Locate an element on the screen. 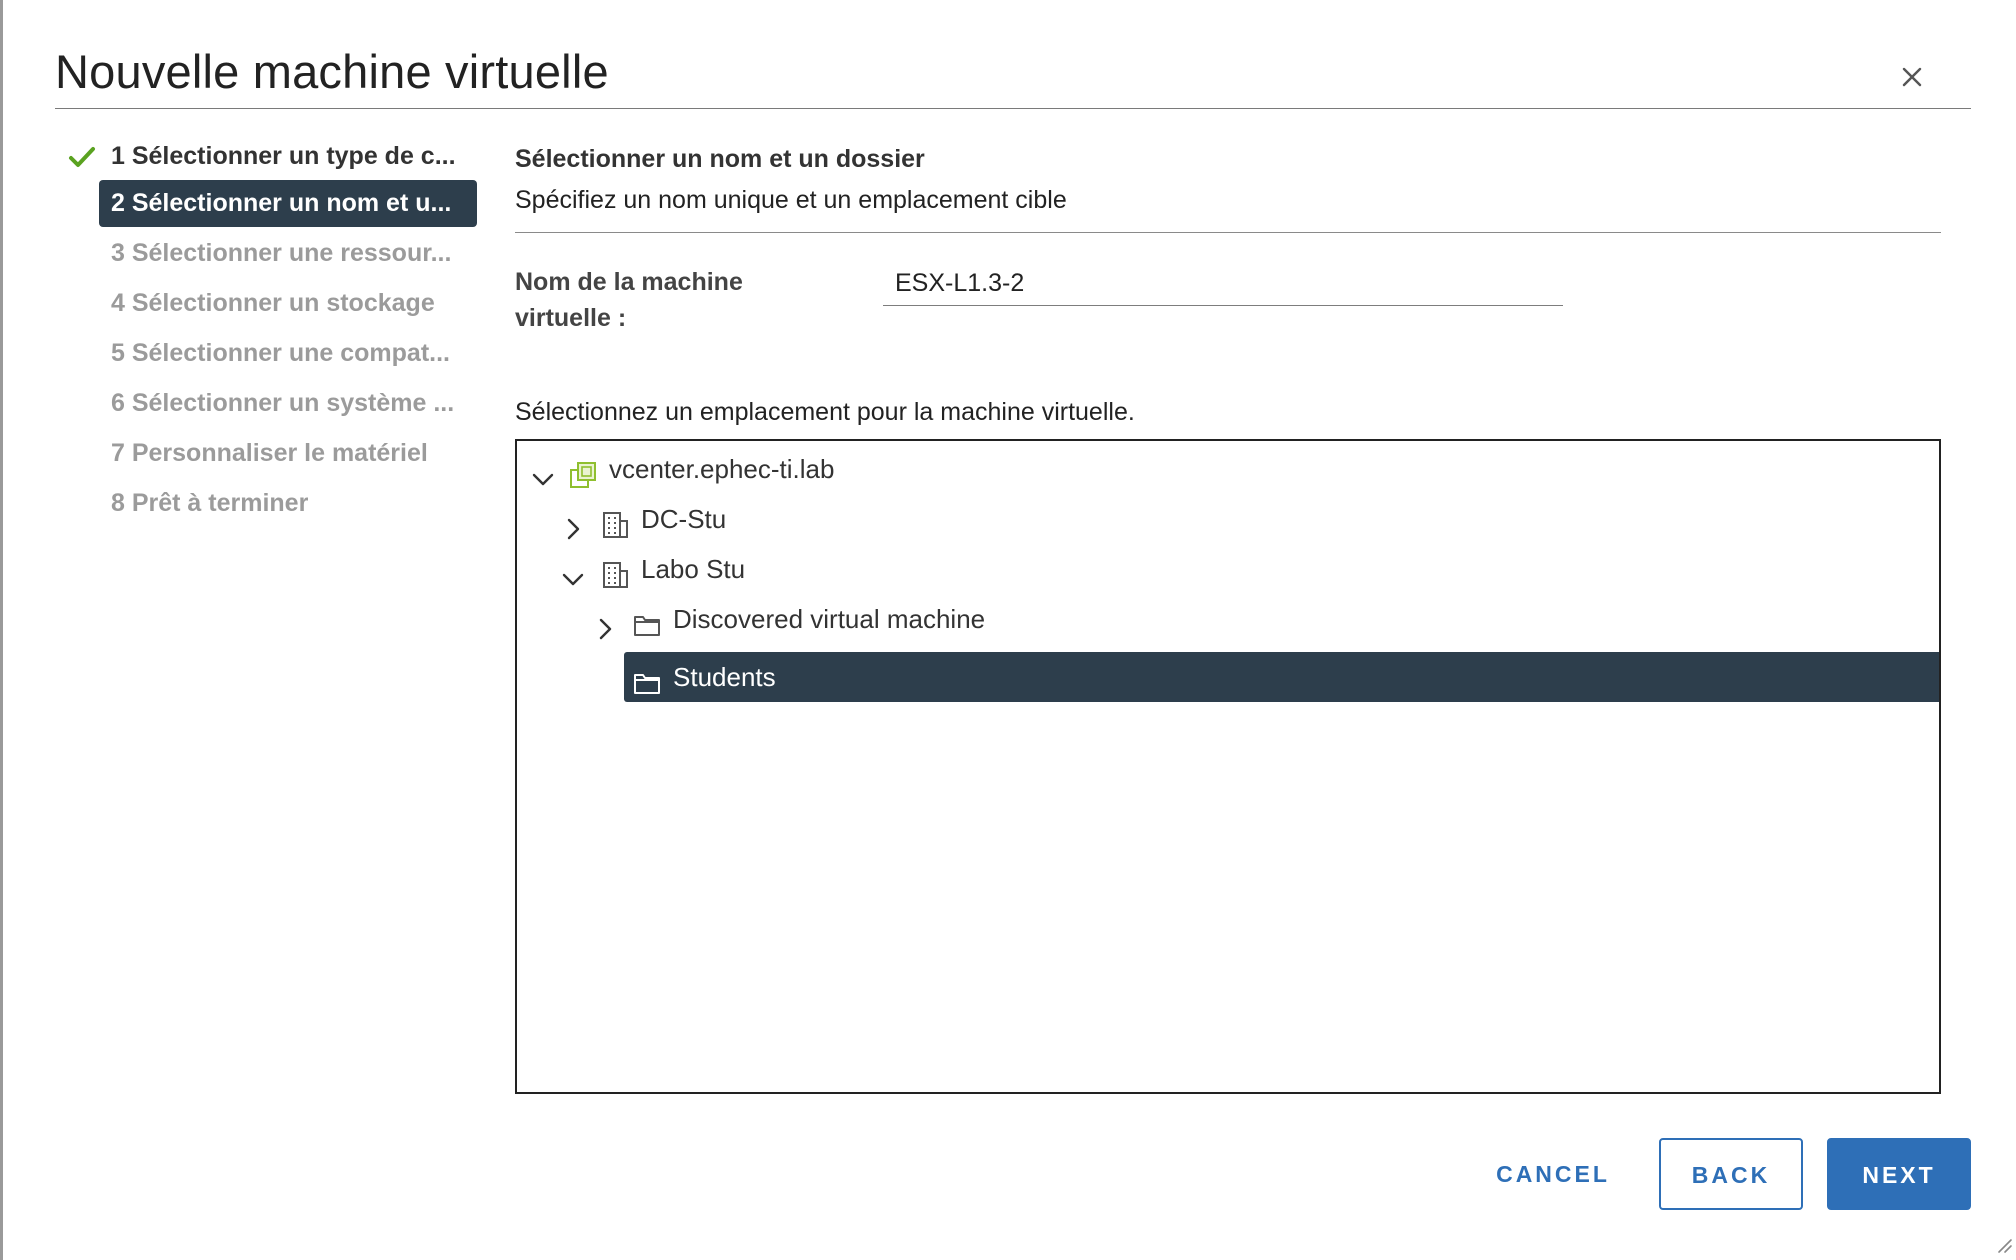  vm-name-input is located at coordinates (1223, 284).